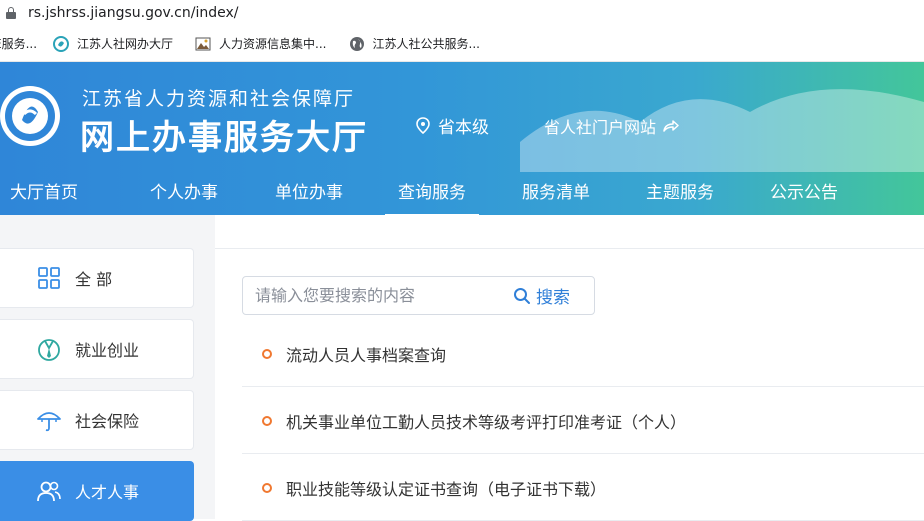 The height and width of the screenshot is (521, 924). I want to click on sidebar-item-employment: 就业创业, so click(97, 349).